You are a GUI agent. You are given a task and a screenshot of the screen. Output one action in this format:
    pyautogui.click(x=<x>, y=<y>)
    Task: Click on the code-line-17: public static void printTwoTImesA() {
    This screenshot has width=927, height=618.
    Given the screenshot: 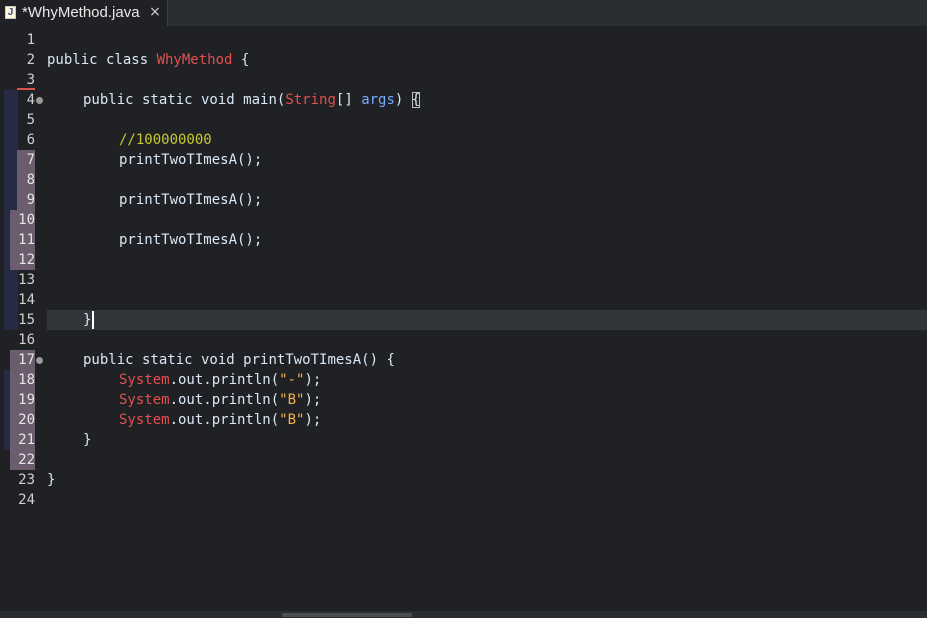 What is the action you would take?
    pyautogui.click(x=239, y=360)
    